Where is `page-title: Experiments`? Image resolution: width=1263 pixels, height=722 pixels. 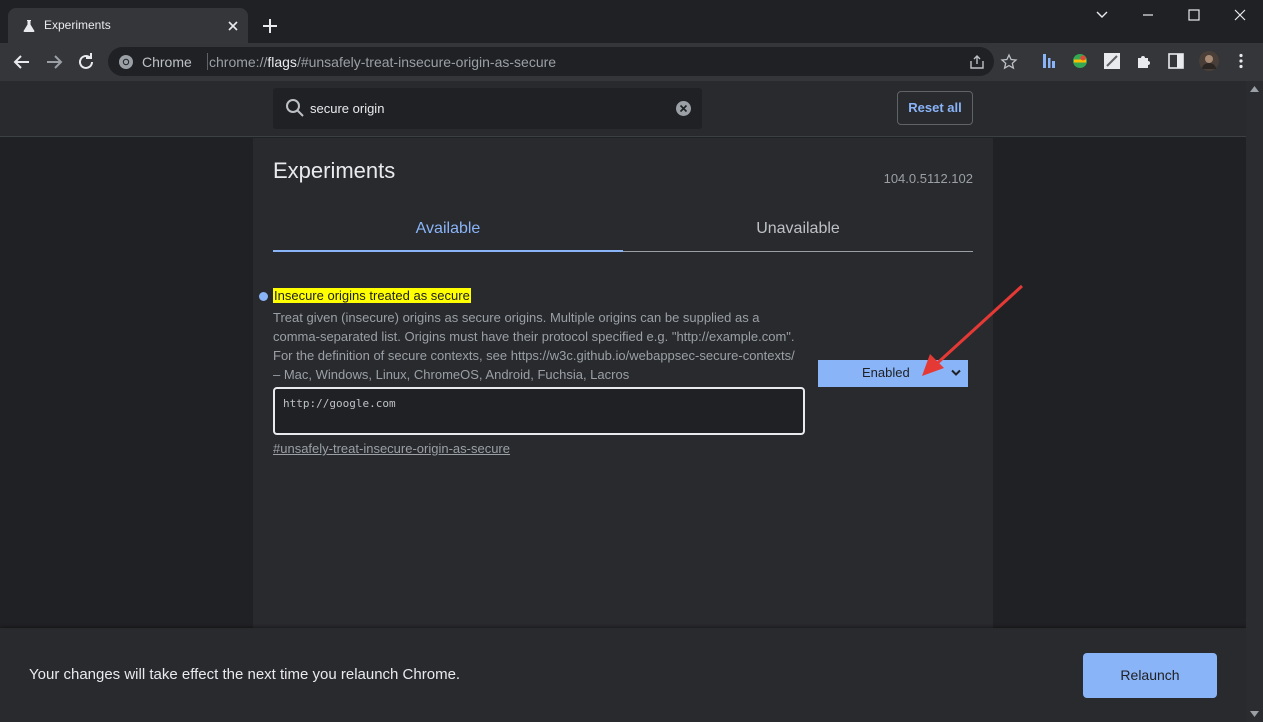
page-title: Experiments is located at coordinates (334, 170).